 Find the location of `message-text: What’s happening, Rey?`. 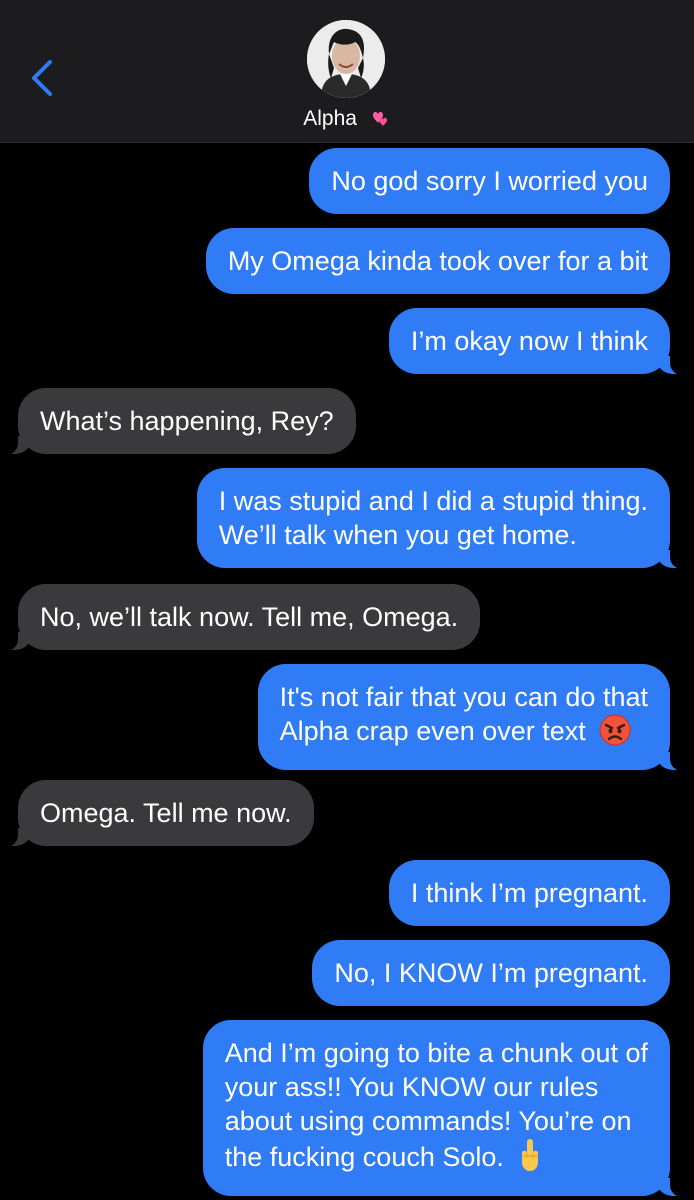

message-text: What’s happening, Rey? is located at coordinates (187, 421).